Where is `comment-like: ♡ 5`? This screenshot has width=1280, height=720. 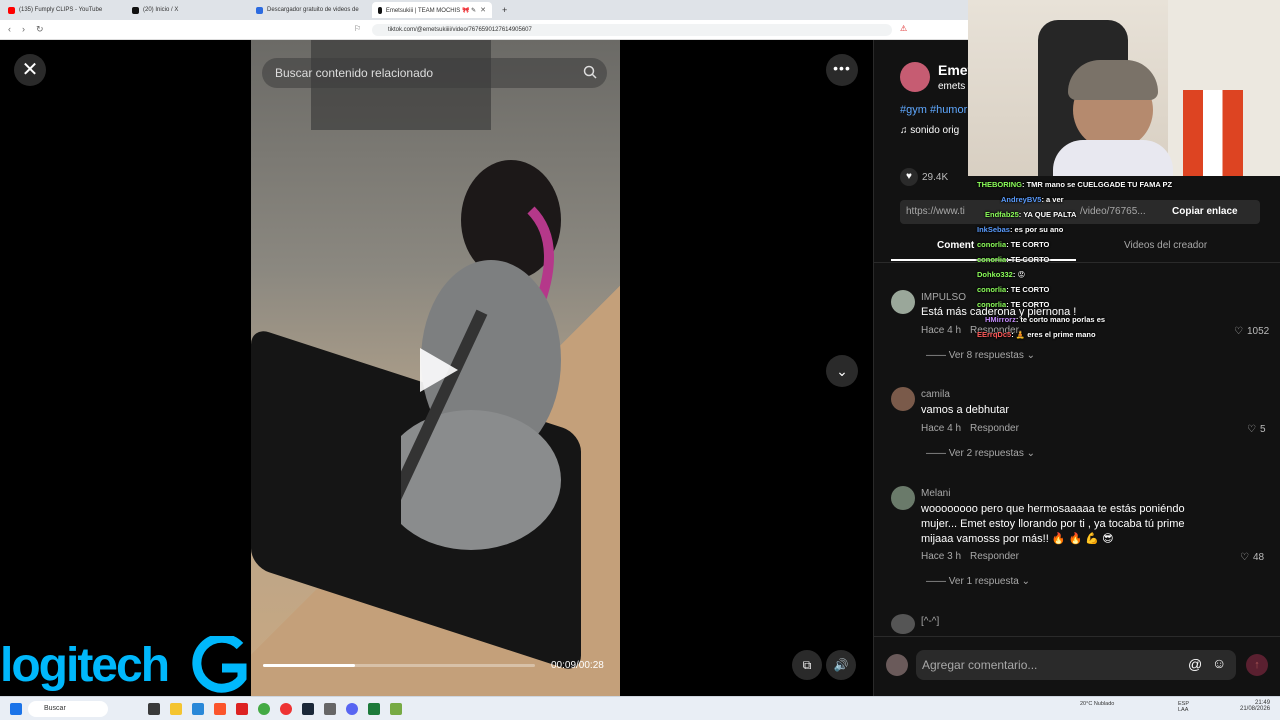 comment-like: ♡ 5 is located at coordinates (1256, 429).